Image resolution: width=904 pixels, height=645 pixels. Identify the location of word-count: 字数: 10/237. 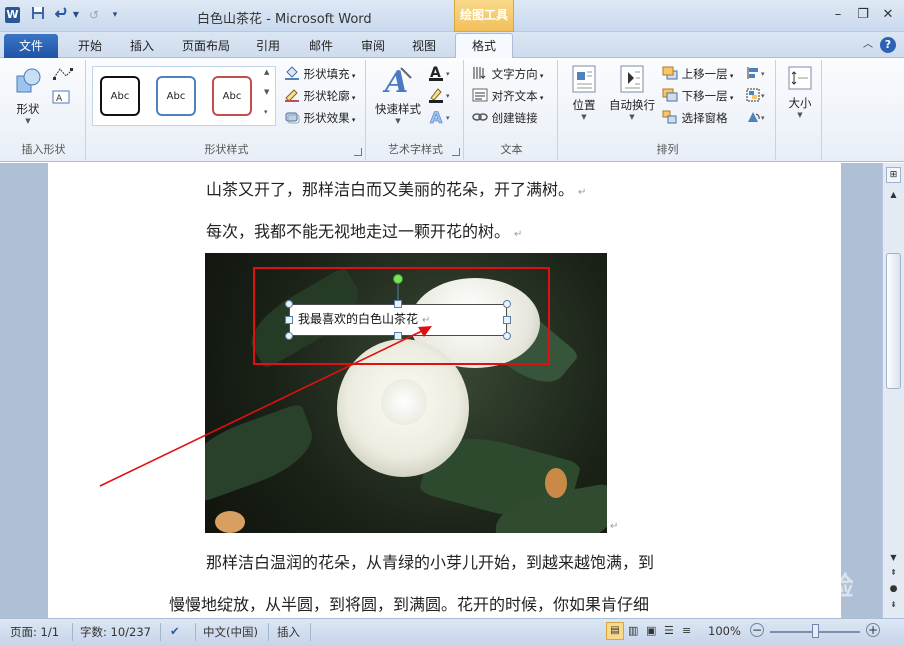
(115, 632).